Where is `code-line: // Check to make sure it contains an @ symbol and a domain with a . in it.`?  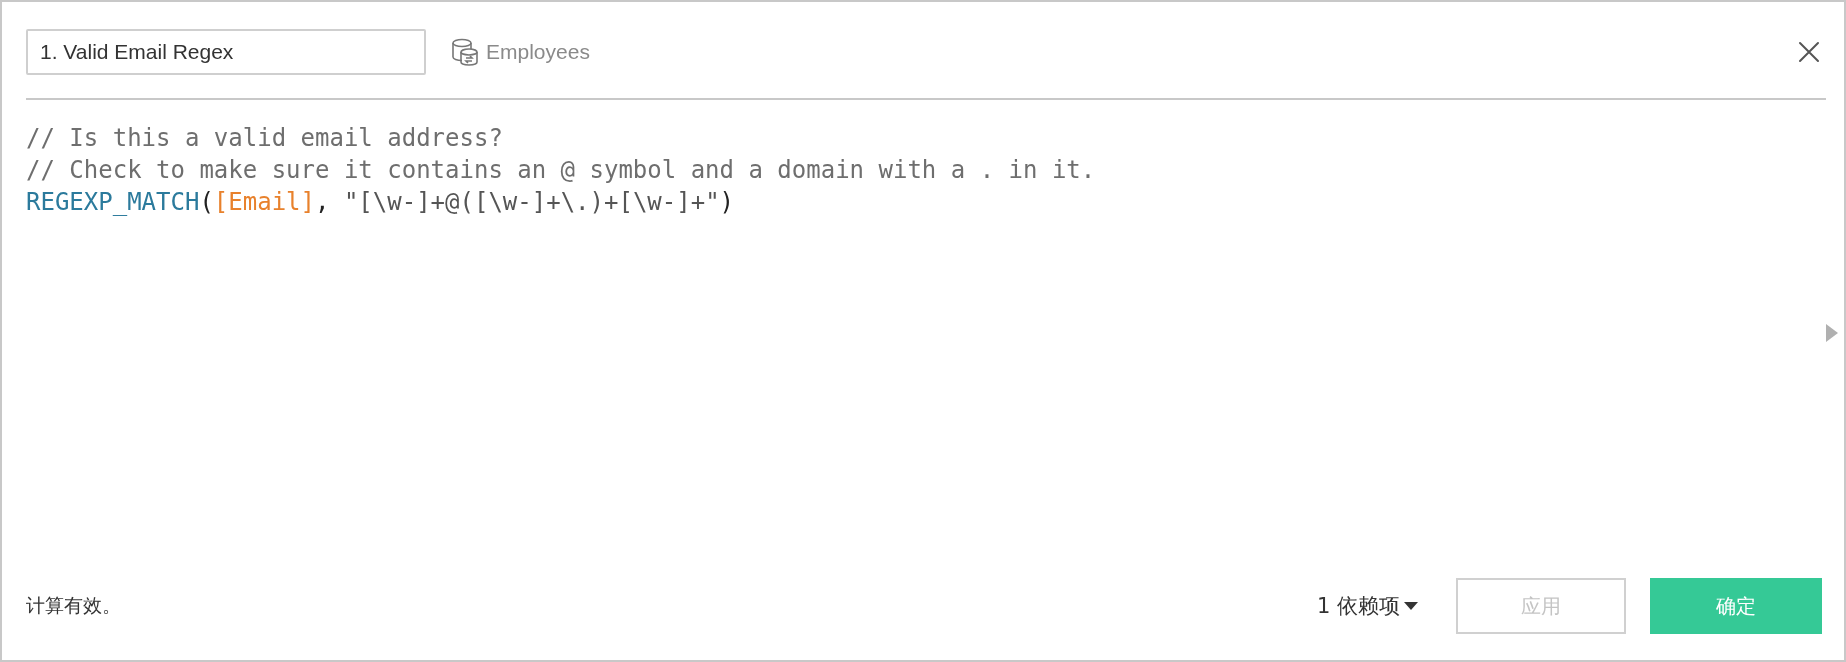
code-line: // Check to make sure it contains an @ symbol and a domain with a . in it. is located at coordinates (561, 170).